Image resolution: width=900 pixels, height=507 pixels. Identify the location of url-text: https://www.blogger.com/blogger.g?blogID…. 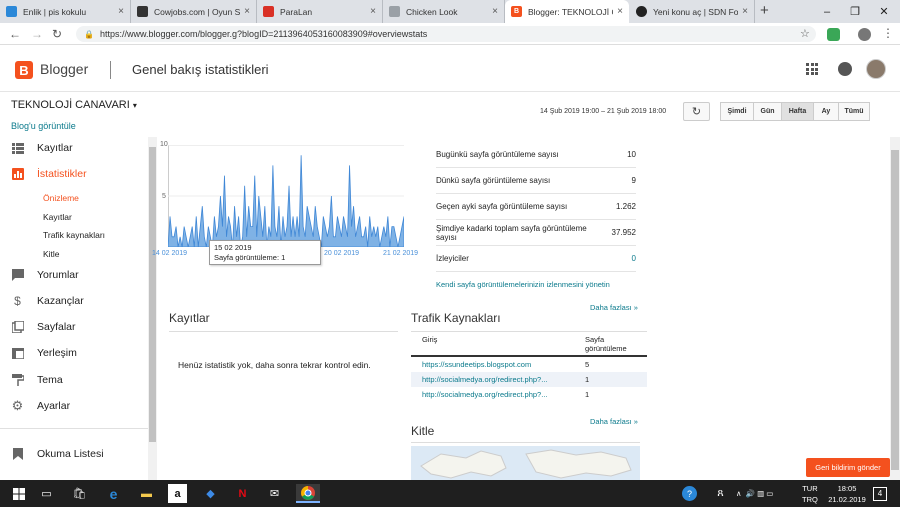
(263, 34).